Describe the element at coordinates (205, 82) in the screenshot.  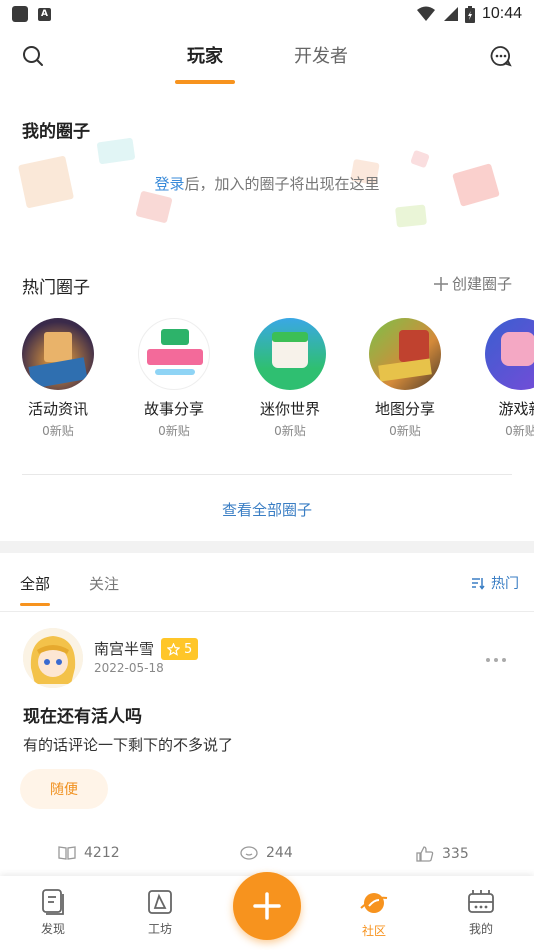
I see `tab-underline` at that location.